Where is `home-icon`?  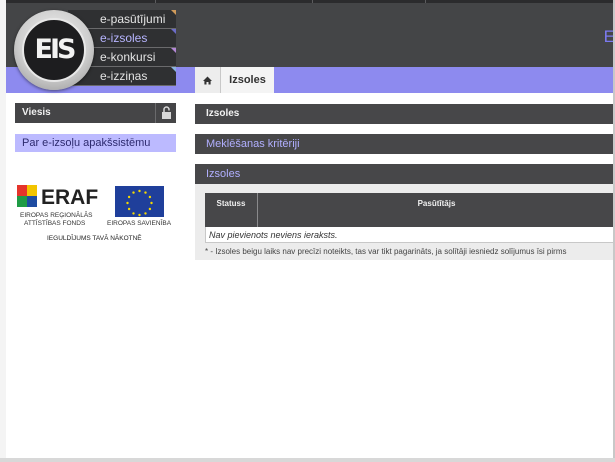 home-icon is located at coordinates (207, 80).